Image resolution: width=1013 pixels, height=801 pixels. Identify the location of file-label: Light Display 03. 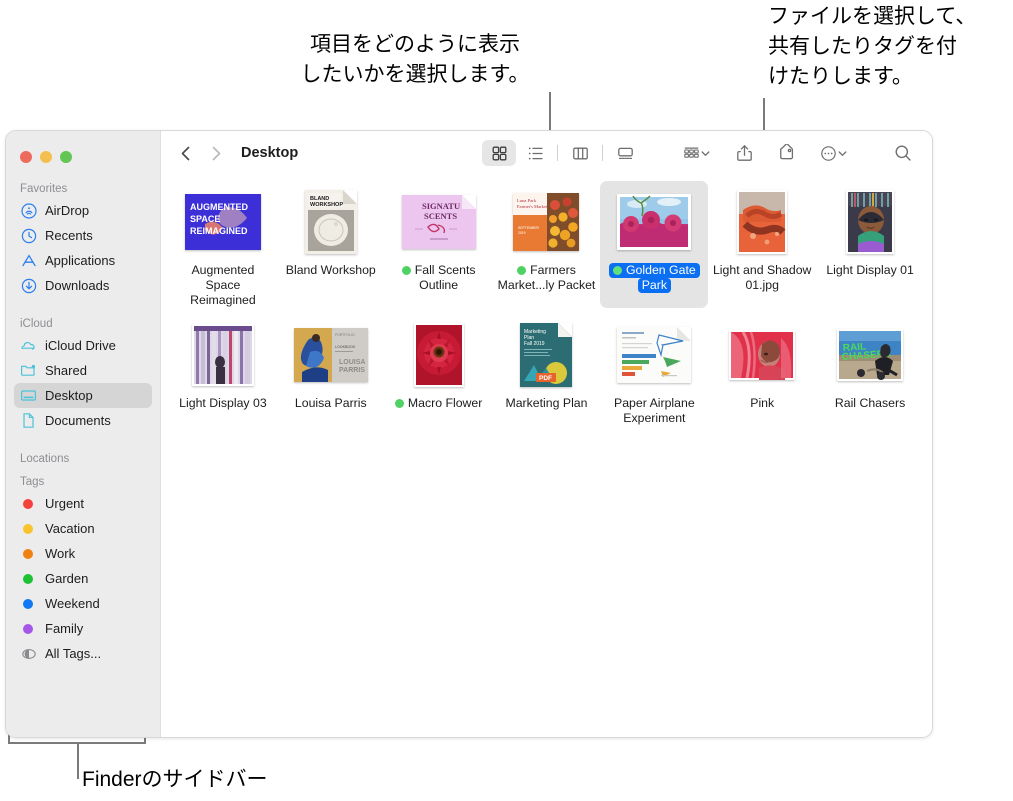
(223, 403).